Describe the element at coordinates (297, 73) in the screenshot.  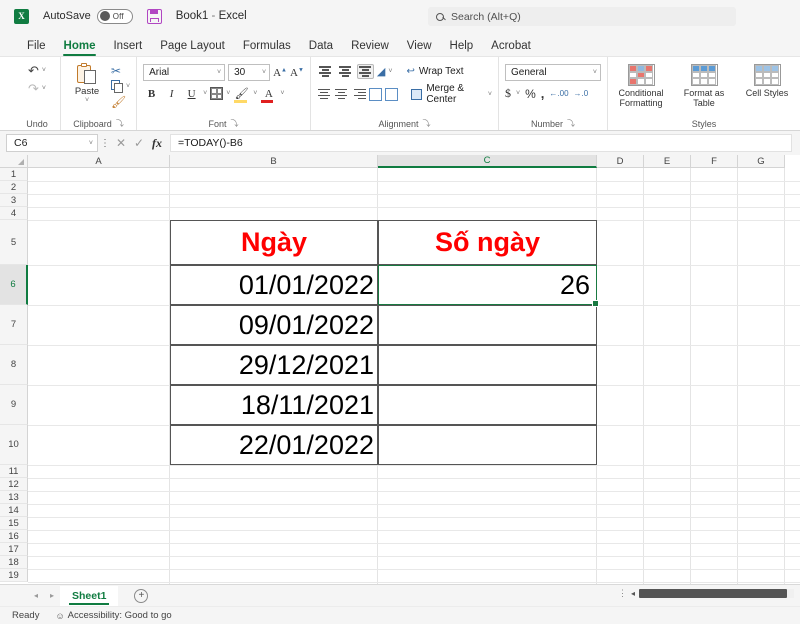
I see `shrink-font-icon: A▼` at that location.